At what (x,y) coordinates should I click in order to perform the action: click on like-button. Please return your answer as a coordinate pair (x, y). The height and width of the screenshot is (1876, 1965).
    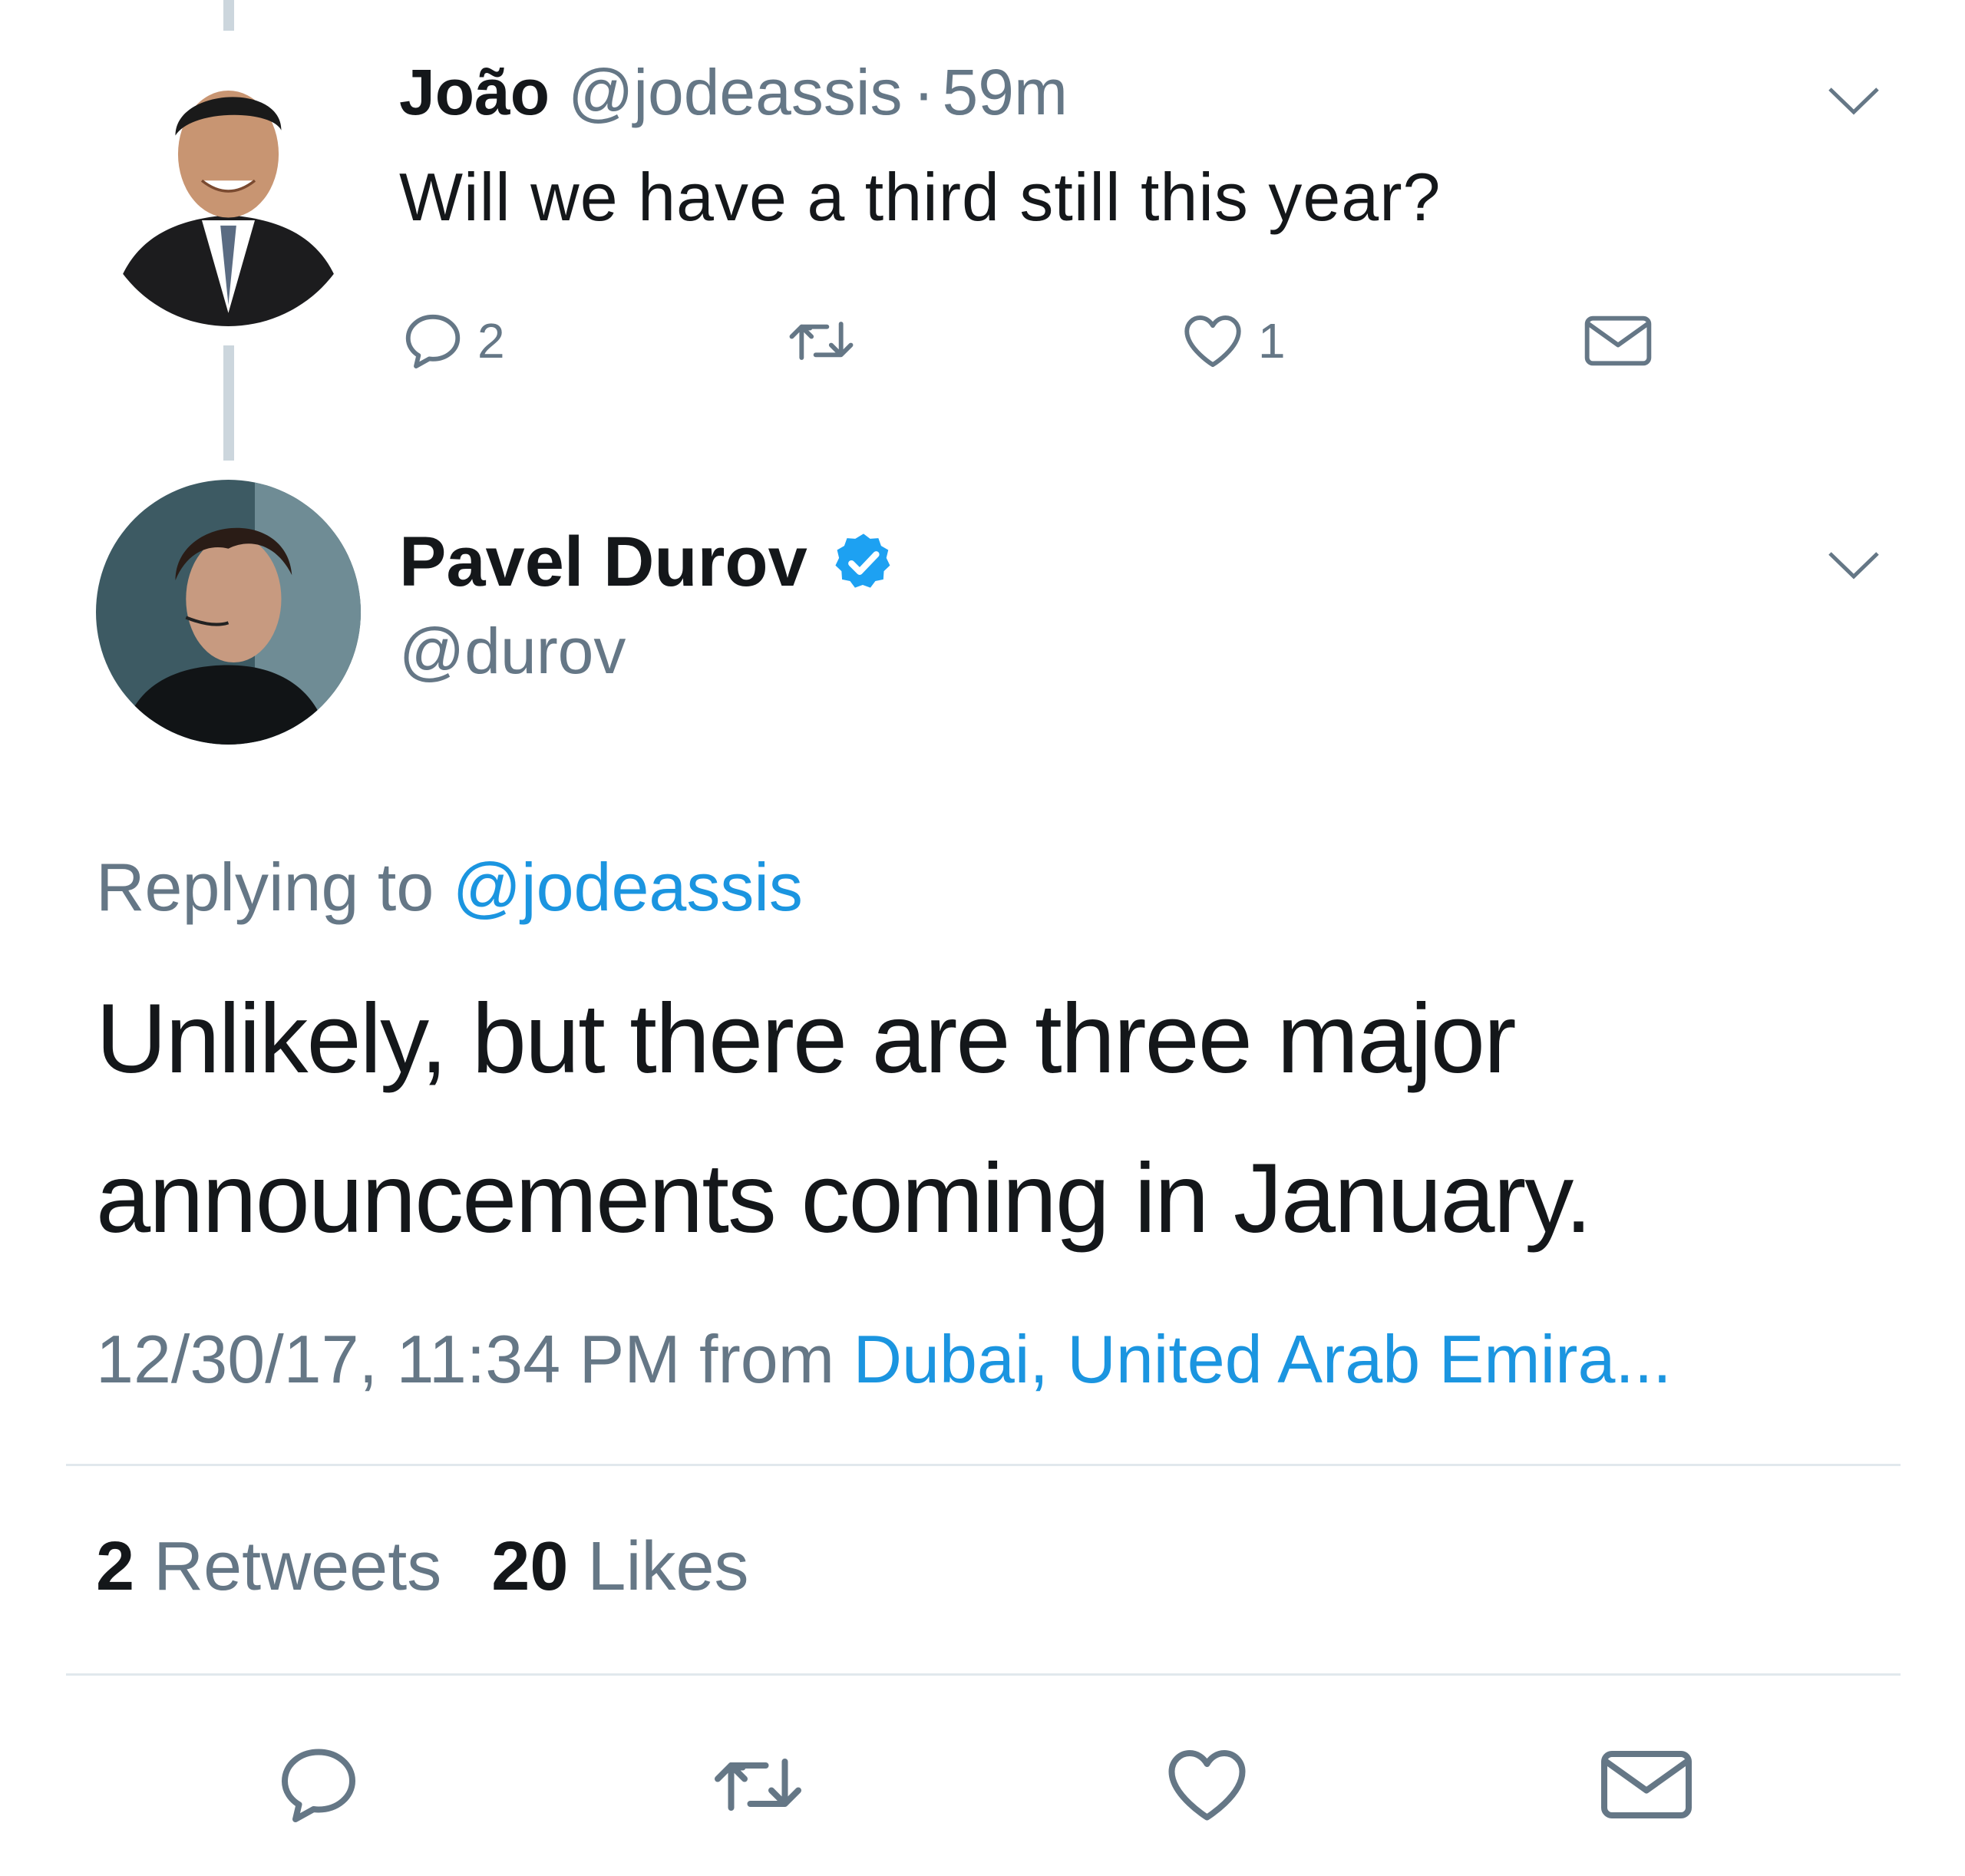
    Looking at the image, I should click on (1207, 1785).